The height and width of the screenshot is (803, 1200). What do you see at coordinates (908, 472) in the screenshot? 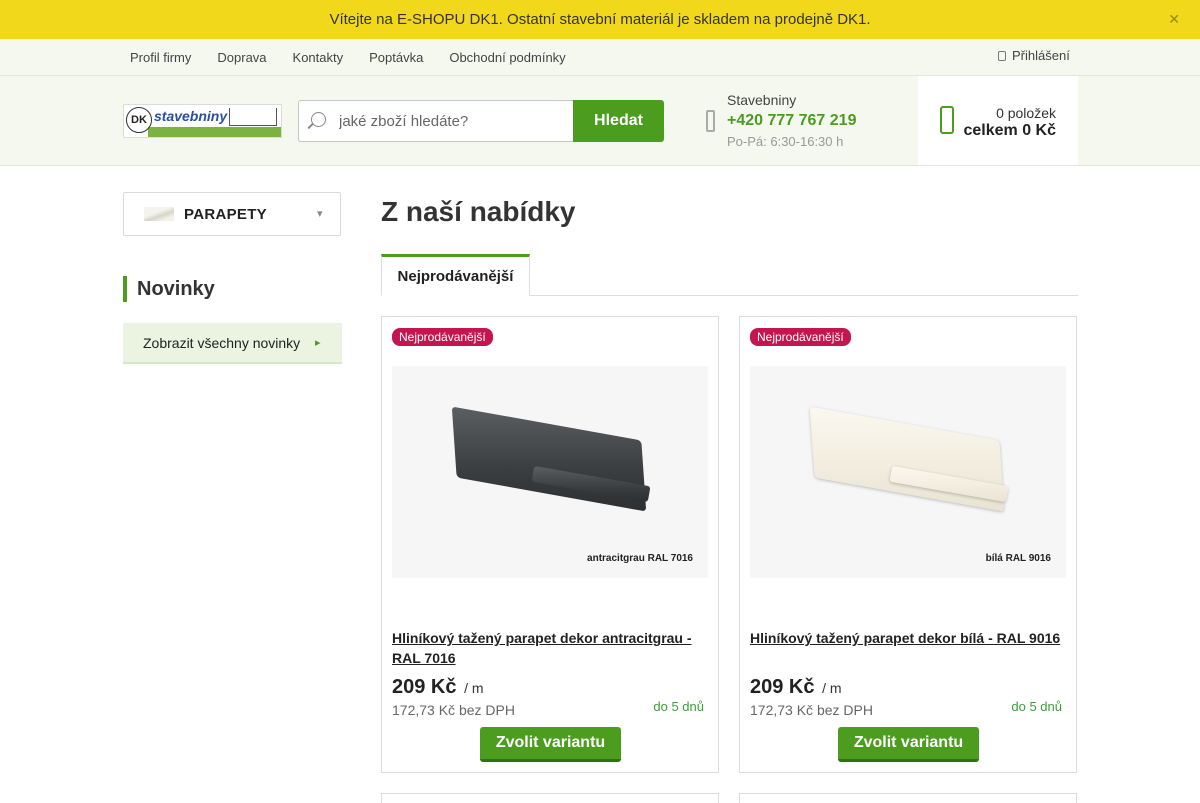
I see `product-image: bílá RAL 9016` at bounding box center [908, 472].